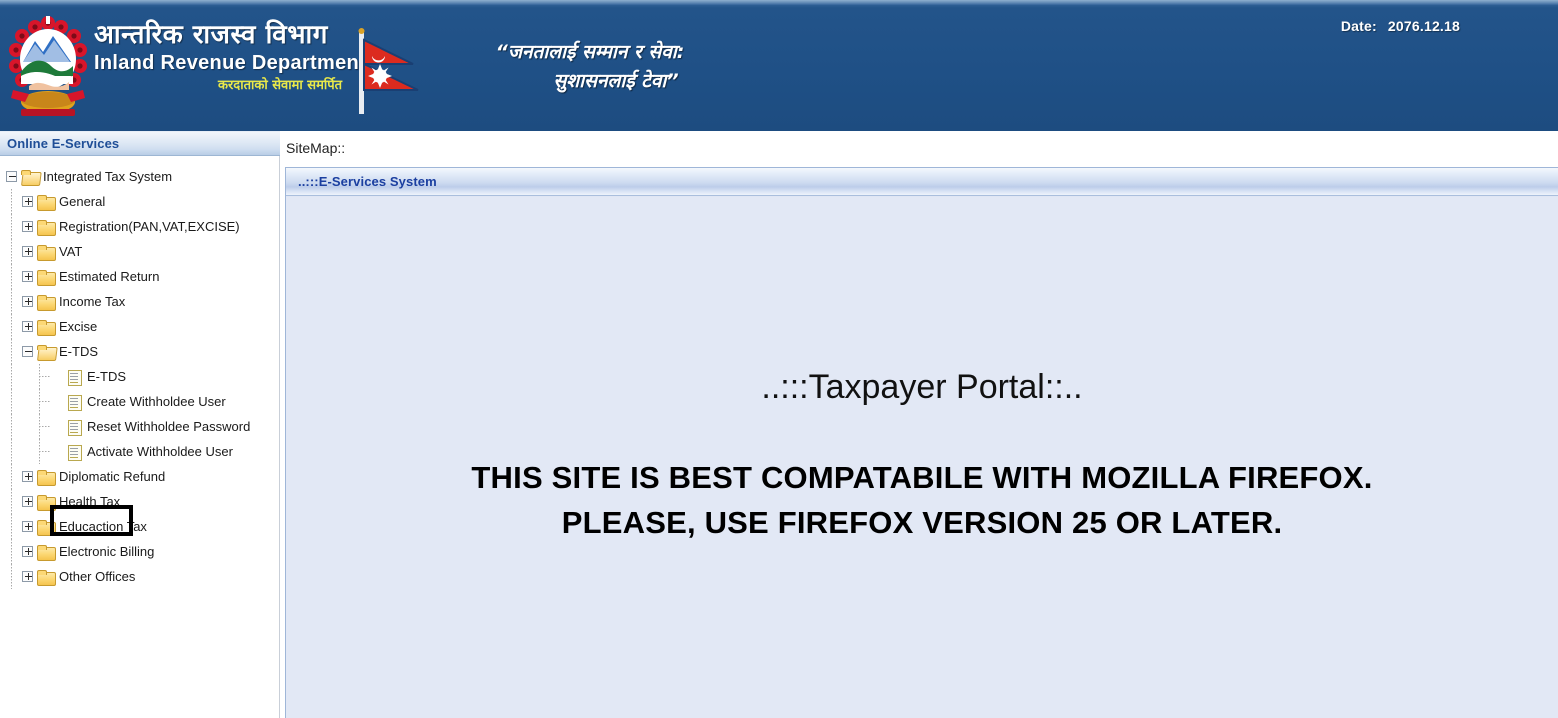  I want to click on date-value: 2076.12.18, so click(1423, 26).